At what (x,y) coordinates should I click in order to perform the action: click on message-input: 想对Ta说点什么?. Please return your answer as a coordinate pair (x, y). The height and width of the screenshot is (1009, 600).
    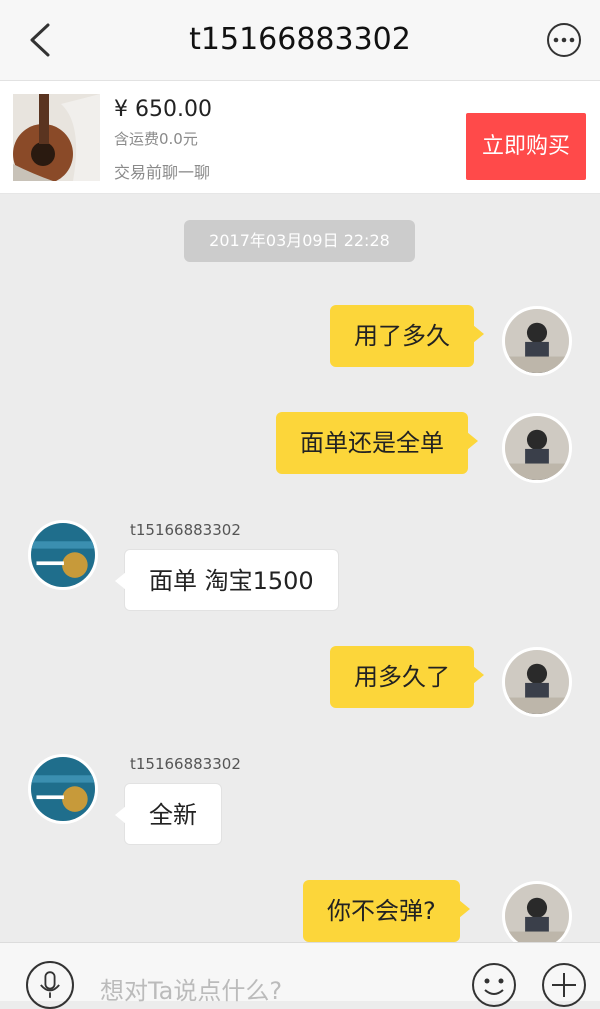
    Looking at the image, I should click on (191, 988).